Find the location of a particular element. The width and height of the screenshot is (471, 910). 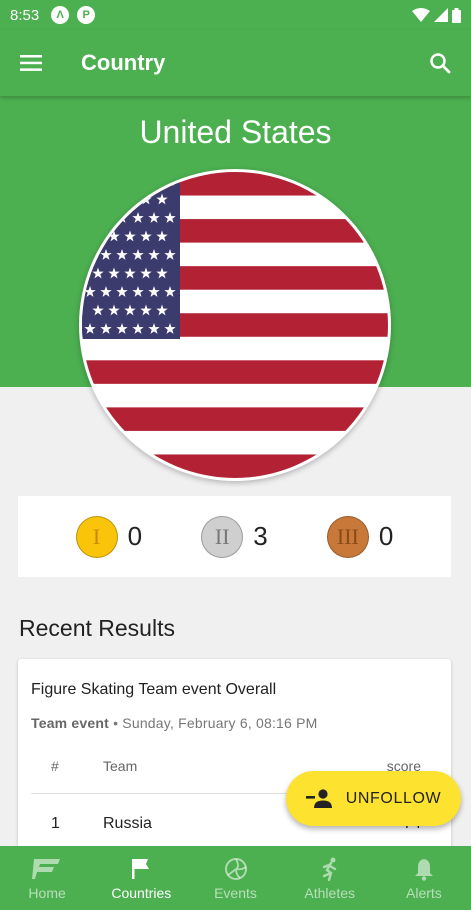

gold-medal-count: I 0 is located at coordinates (109, 536).